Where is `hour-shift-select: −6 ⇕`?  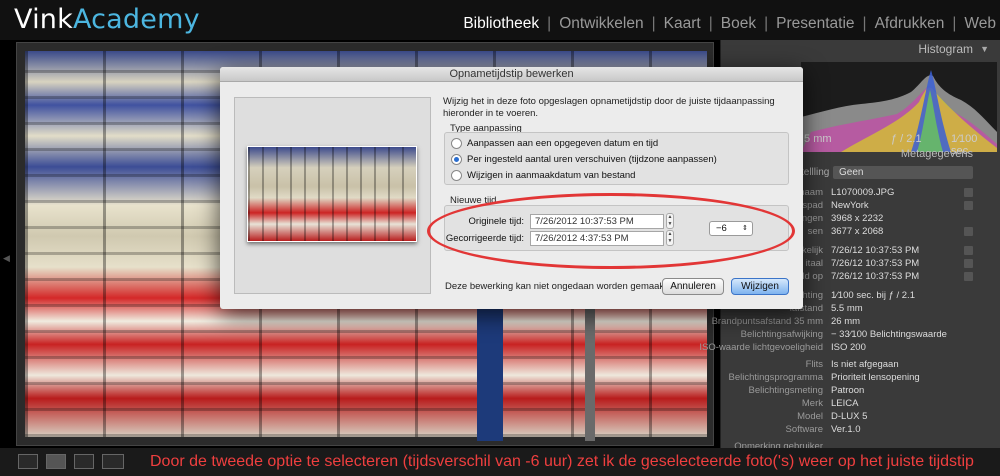
hour-shift-select: −6 ⇕ is located at coordinates (731, 228).